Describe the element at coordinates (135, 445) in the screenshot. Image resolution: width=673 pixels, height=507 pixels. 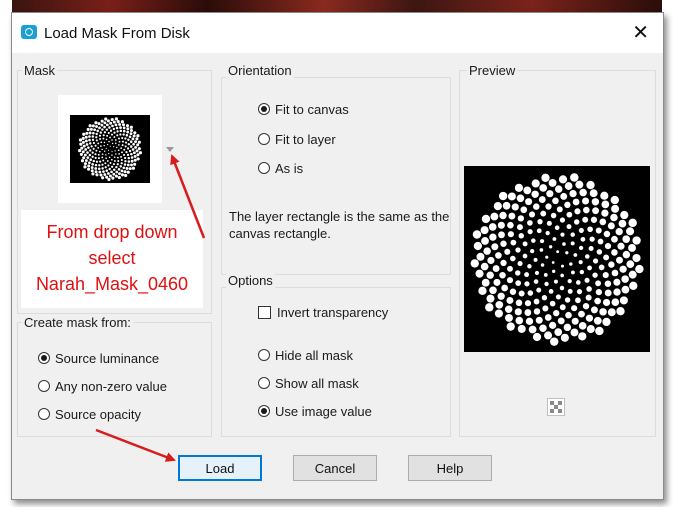
I see `arrow-to-load-button` at that location.